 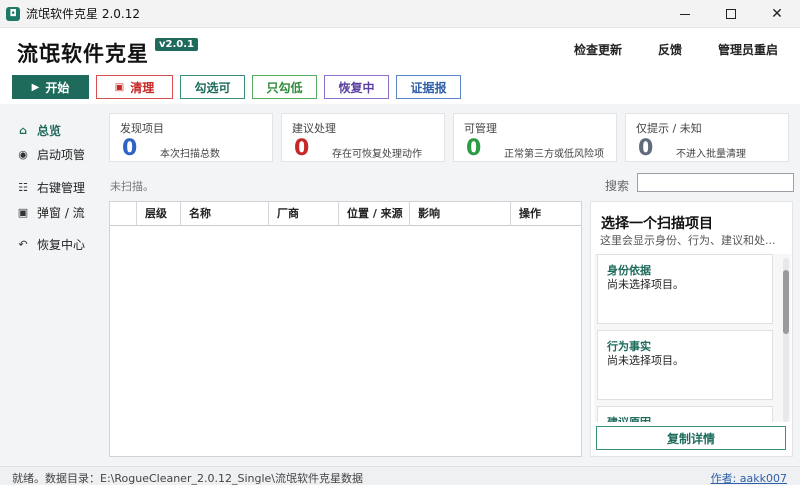 I want to click on start-button: ▶ 开始, so click(x=50, y=87).